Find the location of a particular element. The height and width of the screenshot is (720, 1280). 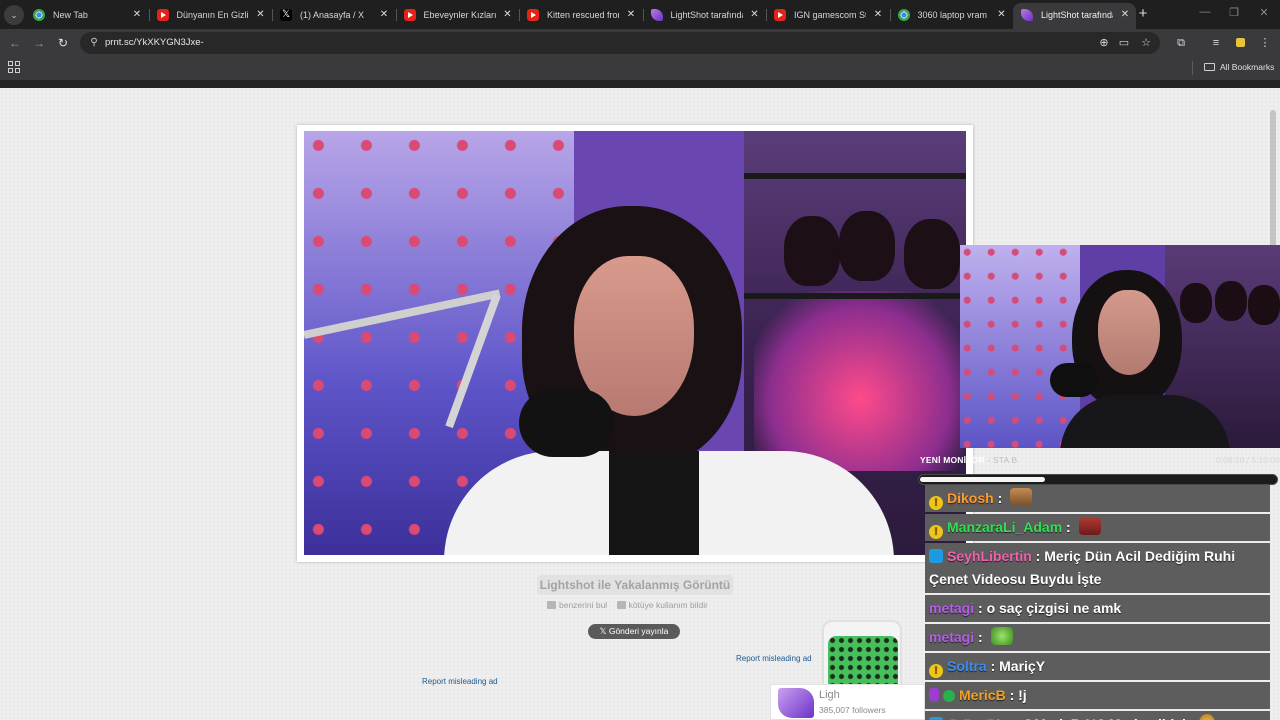

new-tab-button: + is located at coordinates (1143, 14).